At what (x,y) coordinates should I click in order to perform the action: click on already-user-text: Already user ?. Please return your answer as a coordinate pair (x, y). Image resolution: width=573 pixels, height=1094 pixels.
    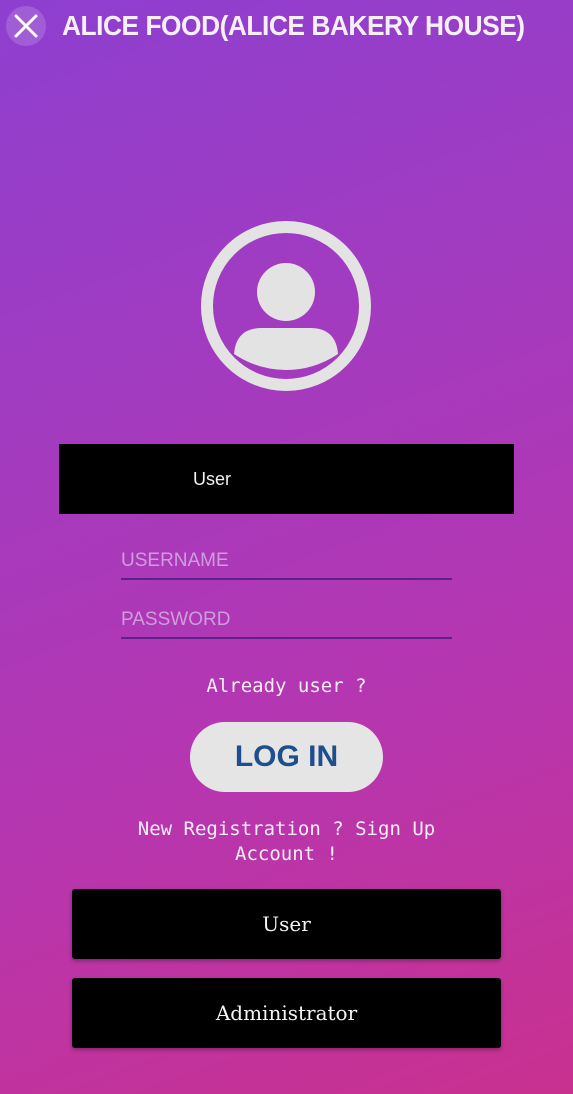
    Looking at the image, I should click on (286, 686).